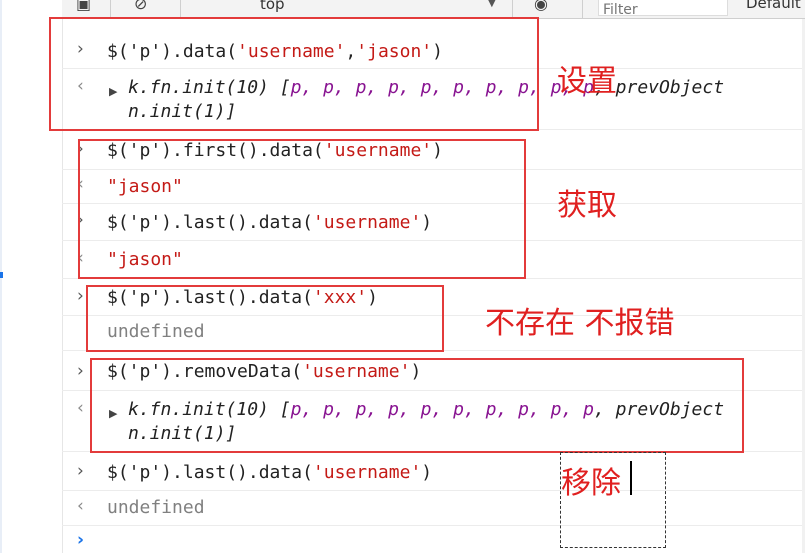 This screenshot has width=805, height=553. What do you see at coordinates (156, 507) in the screenshot?
I see `output-undefined: undefined` at bounding box center [156, 507].